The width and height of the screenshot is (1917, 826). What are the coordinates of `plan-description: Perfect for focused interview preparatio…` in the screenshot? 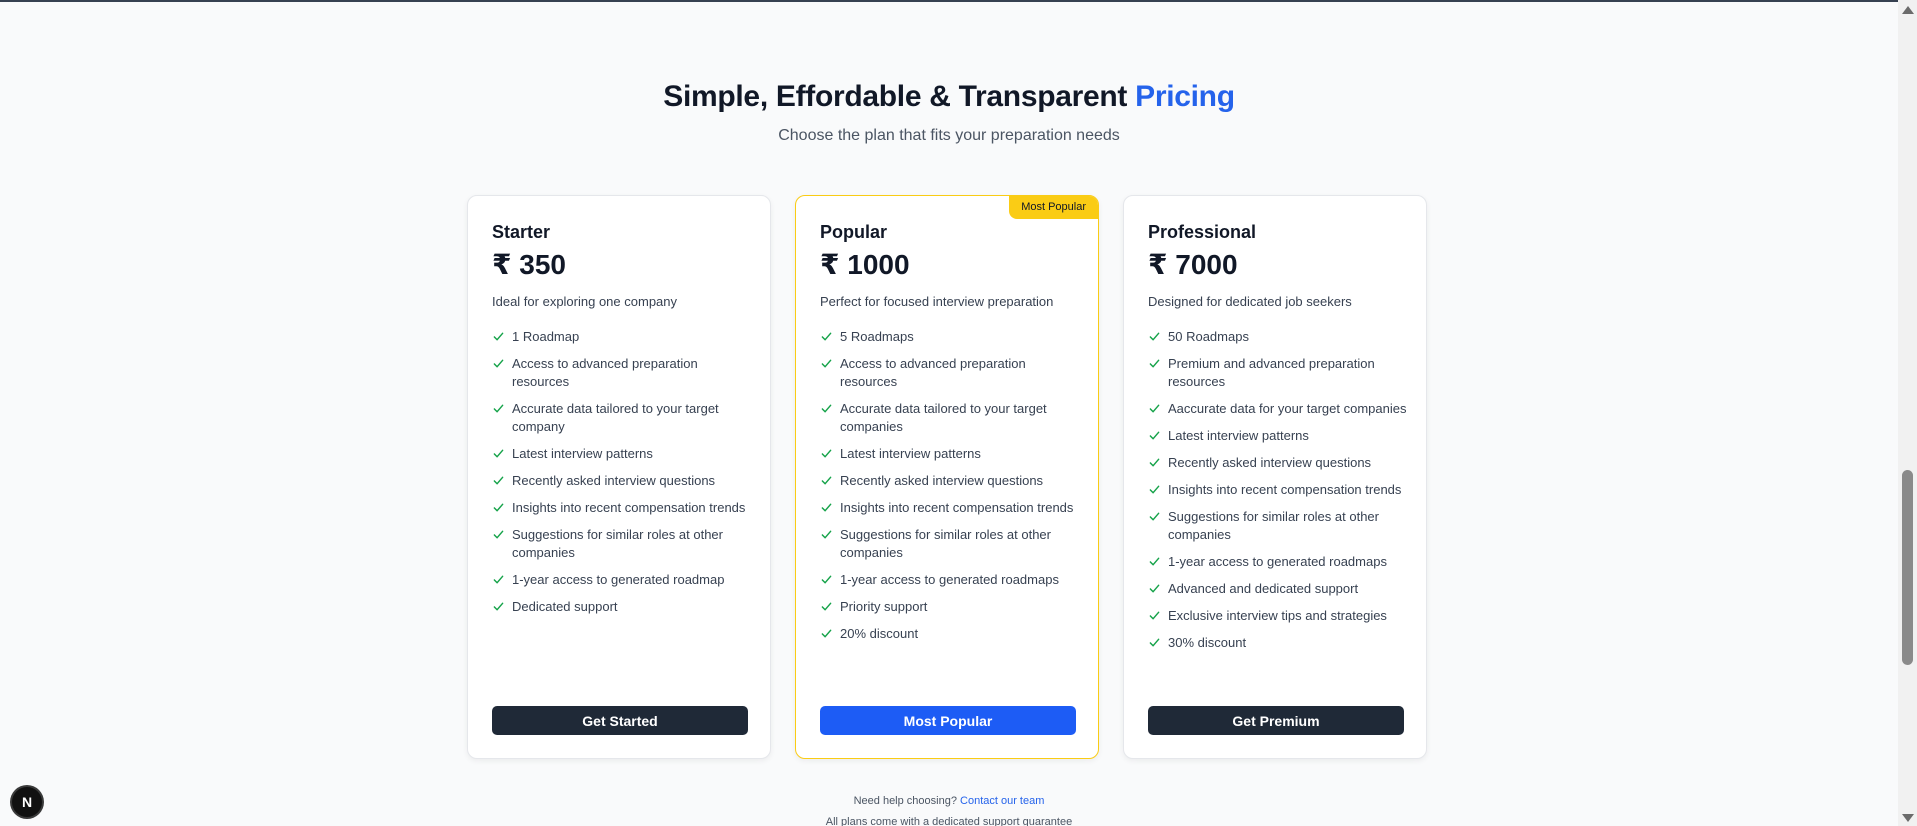 It's located at (937, 301).